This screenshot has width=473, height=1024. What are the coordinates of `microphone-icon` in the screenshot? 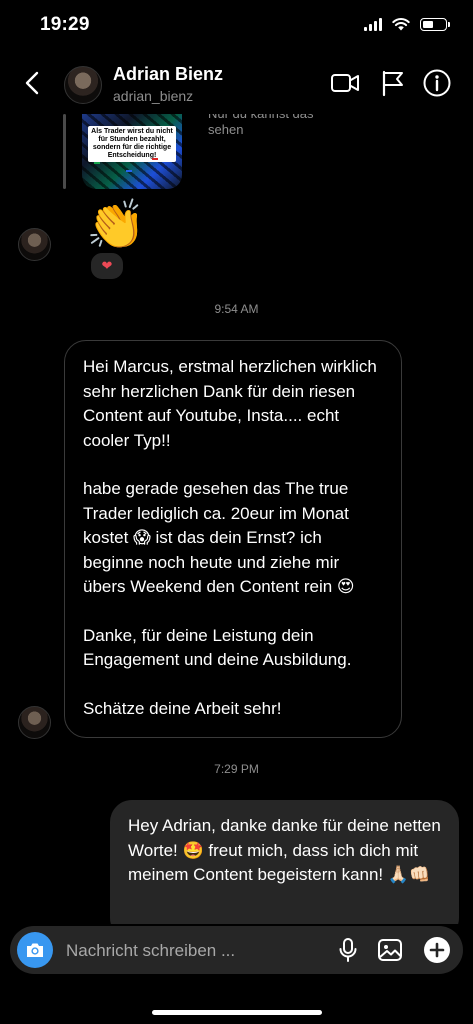 It's located at (348, 950).